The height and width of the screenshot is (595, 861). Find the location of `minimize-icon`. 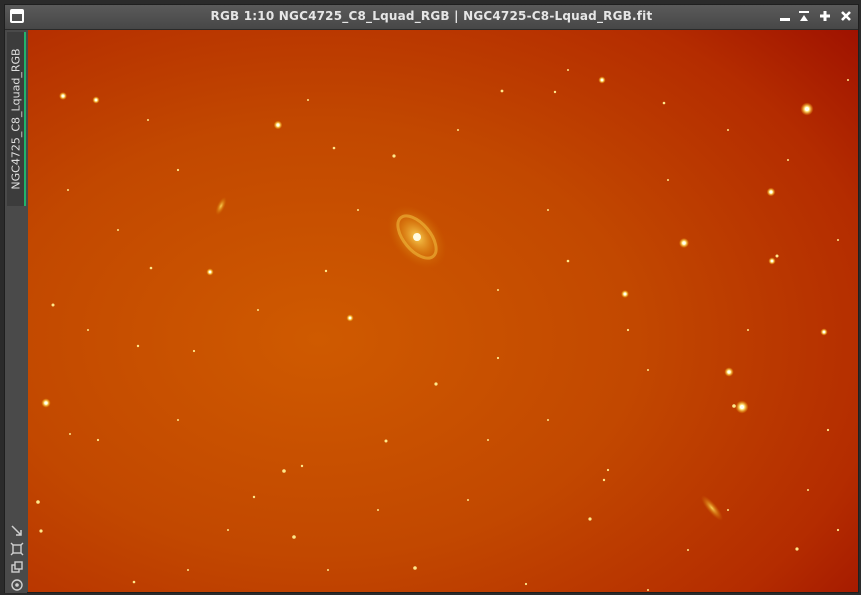

minimize-icon is located at coordinates (785, 16).